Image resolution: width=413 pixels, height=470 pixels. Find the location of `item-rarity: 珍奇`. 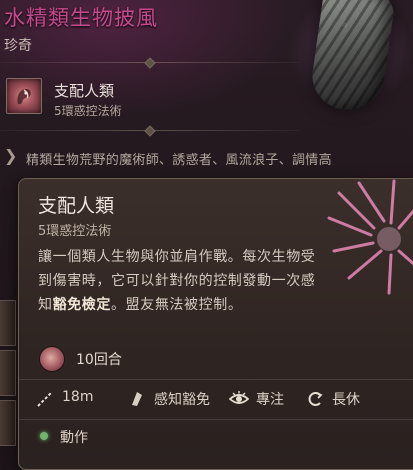

item-rarity: 珍奇 is located at coordinates (18, 46).